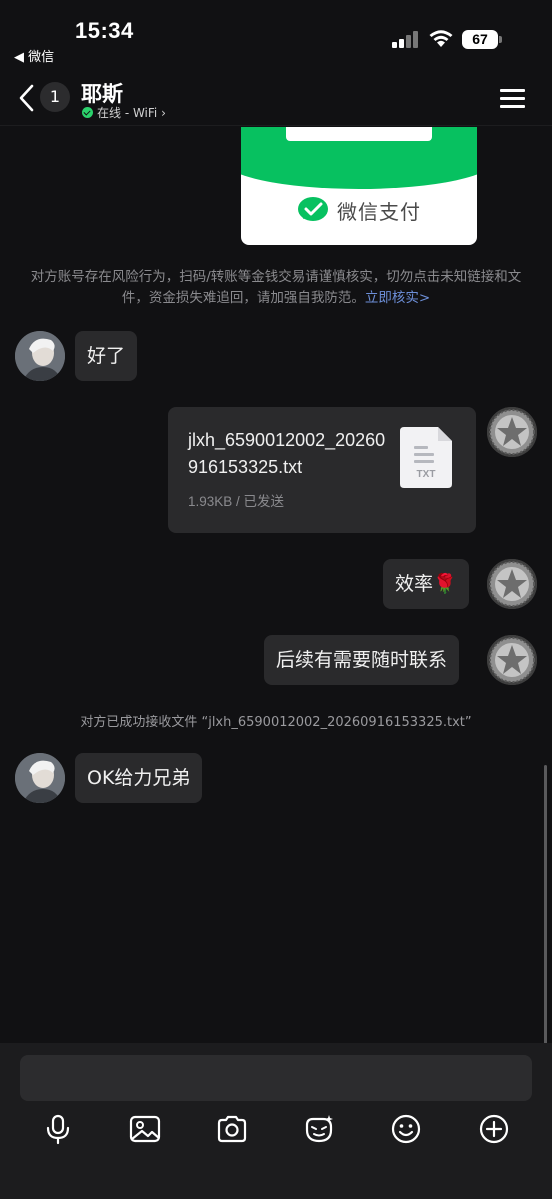  Describe the element at coordinates (276, 35) in the screenshot. I see `status-bar: 15:34 ◀ 微信 67` at that location.